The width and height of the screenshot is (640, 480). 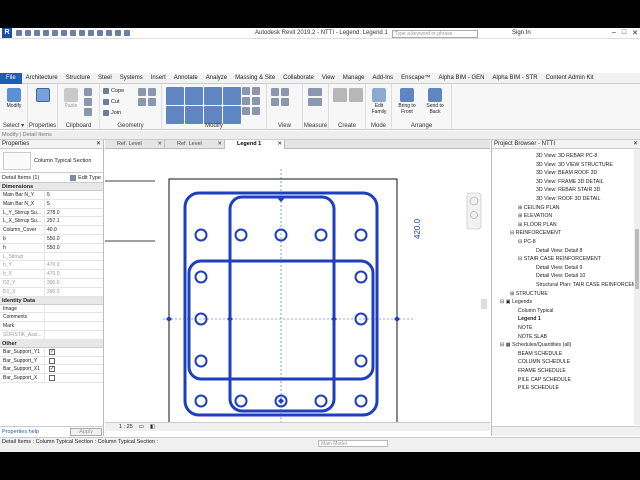 What do you see at coordinates (194, 96) in the screenshot?
I see `offset-icon` at bounding box center [194, 96].